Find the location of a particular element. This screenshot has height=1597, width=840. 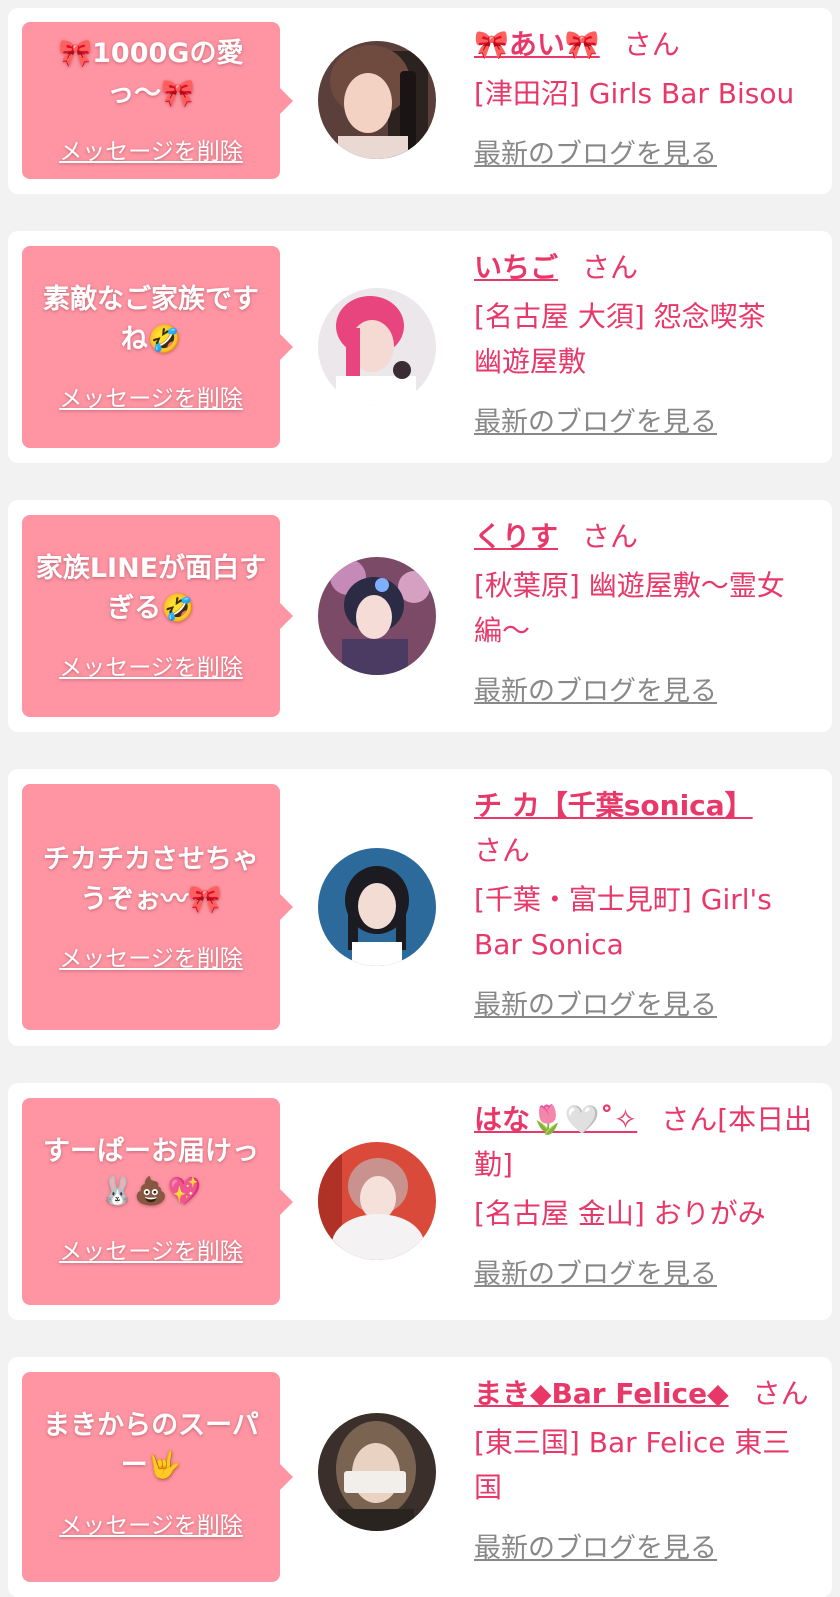

cast-name-link: チ カ【千葉sonica】 is located at coordinates (613, 805).